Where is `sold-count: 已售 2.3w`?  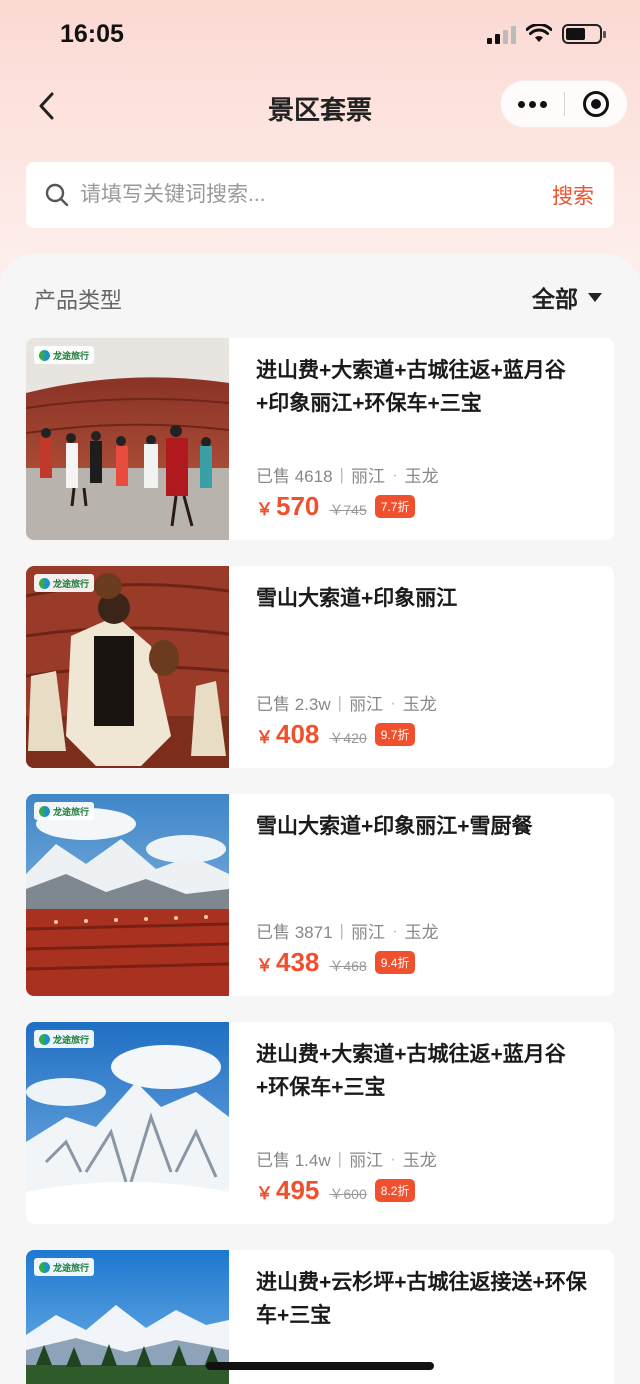
sold-count: 已售 2.3w is located at coordinates (293, 704).